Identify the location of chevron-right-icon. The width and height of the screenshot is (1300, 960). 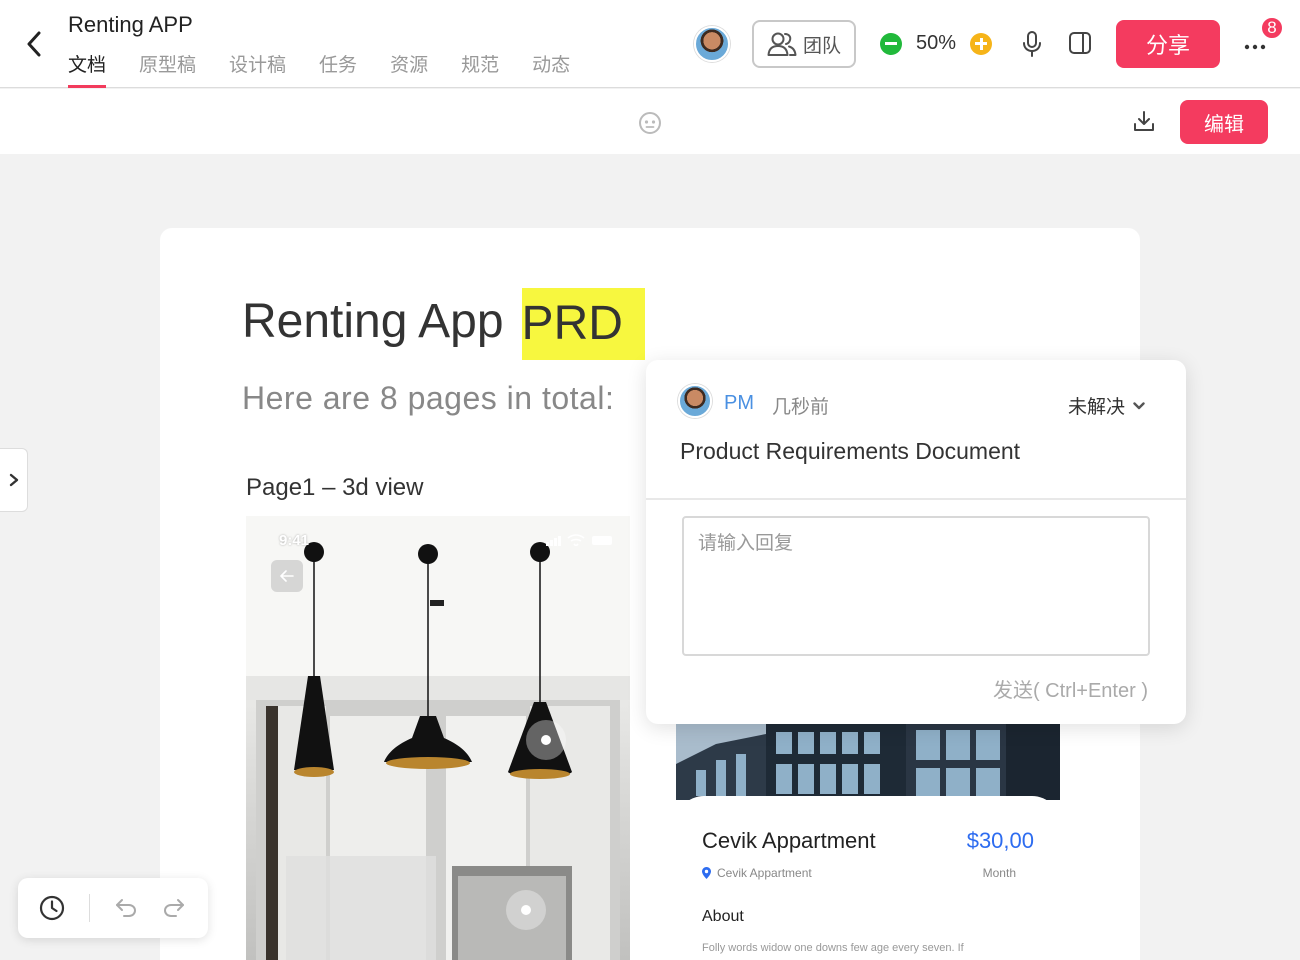
(13, 480).